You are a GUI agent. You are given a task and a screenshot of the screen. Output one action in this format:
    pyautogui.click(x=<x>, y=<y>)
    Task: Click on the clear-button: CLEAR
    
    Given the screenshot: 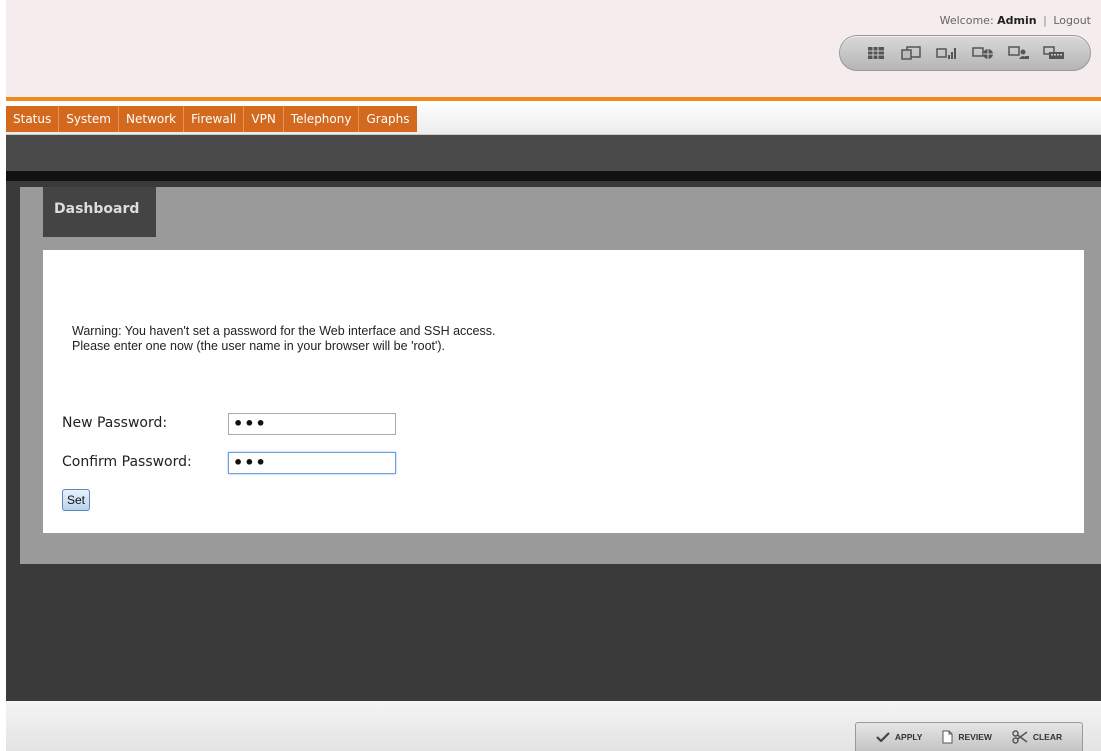 What is the action you would take?
    pyautogui.click(x=1037, y=737)
    